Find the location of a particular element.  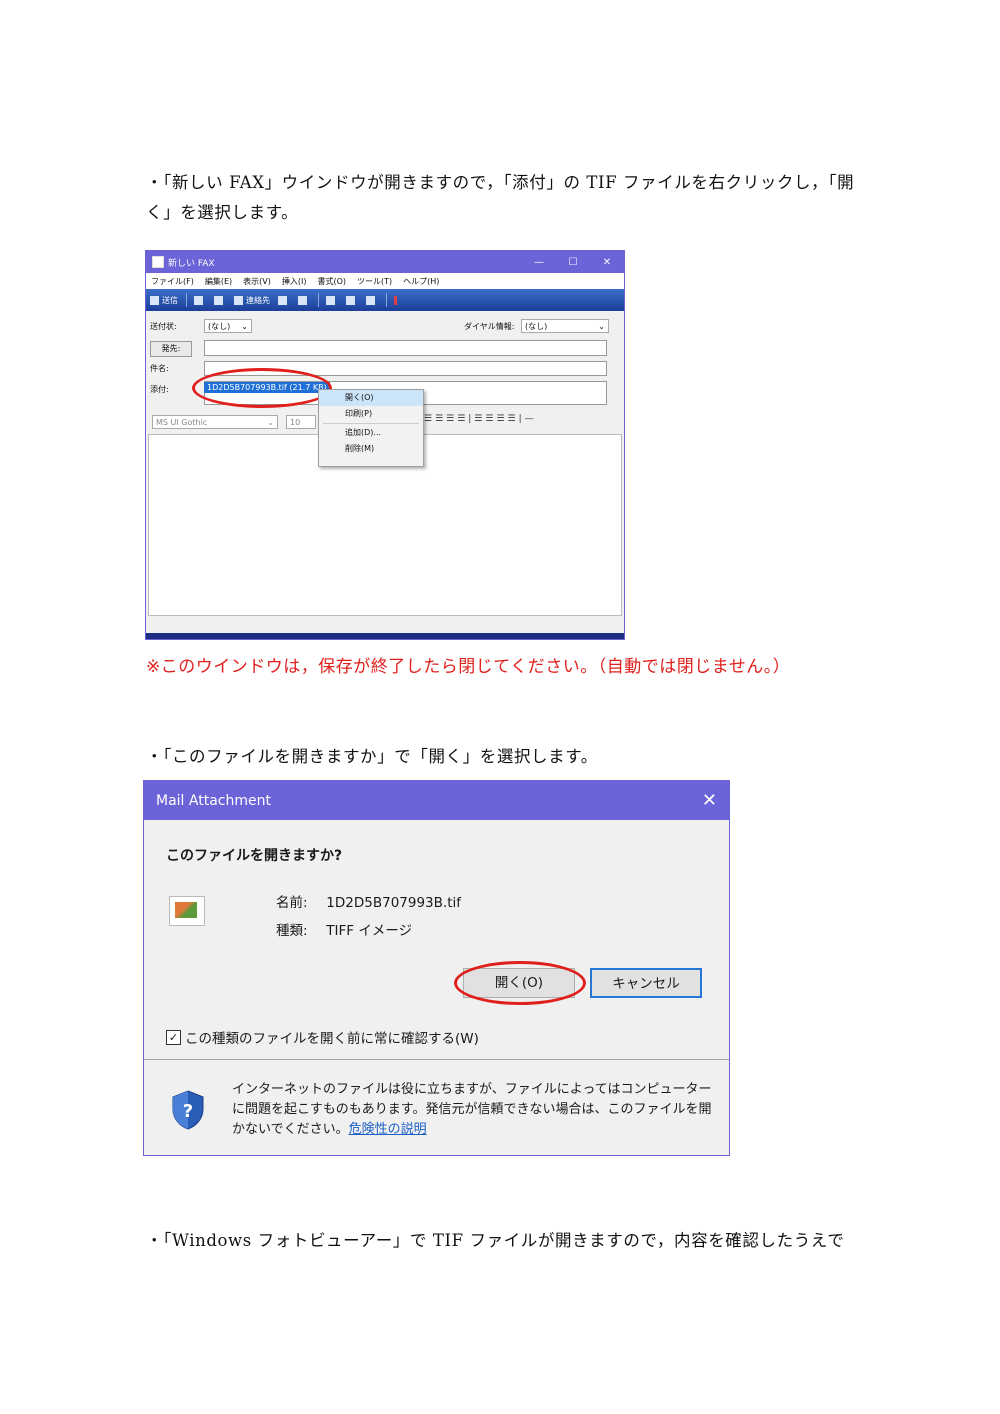

line-button is located at coordinates (372, 300).